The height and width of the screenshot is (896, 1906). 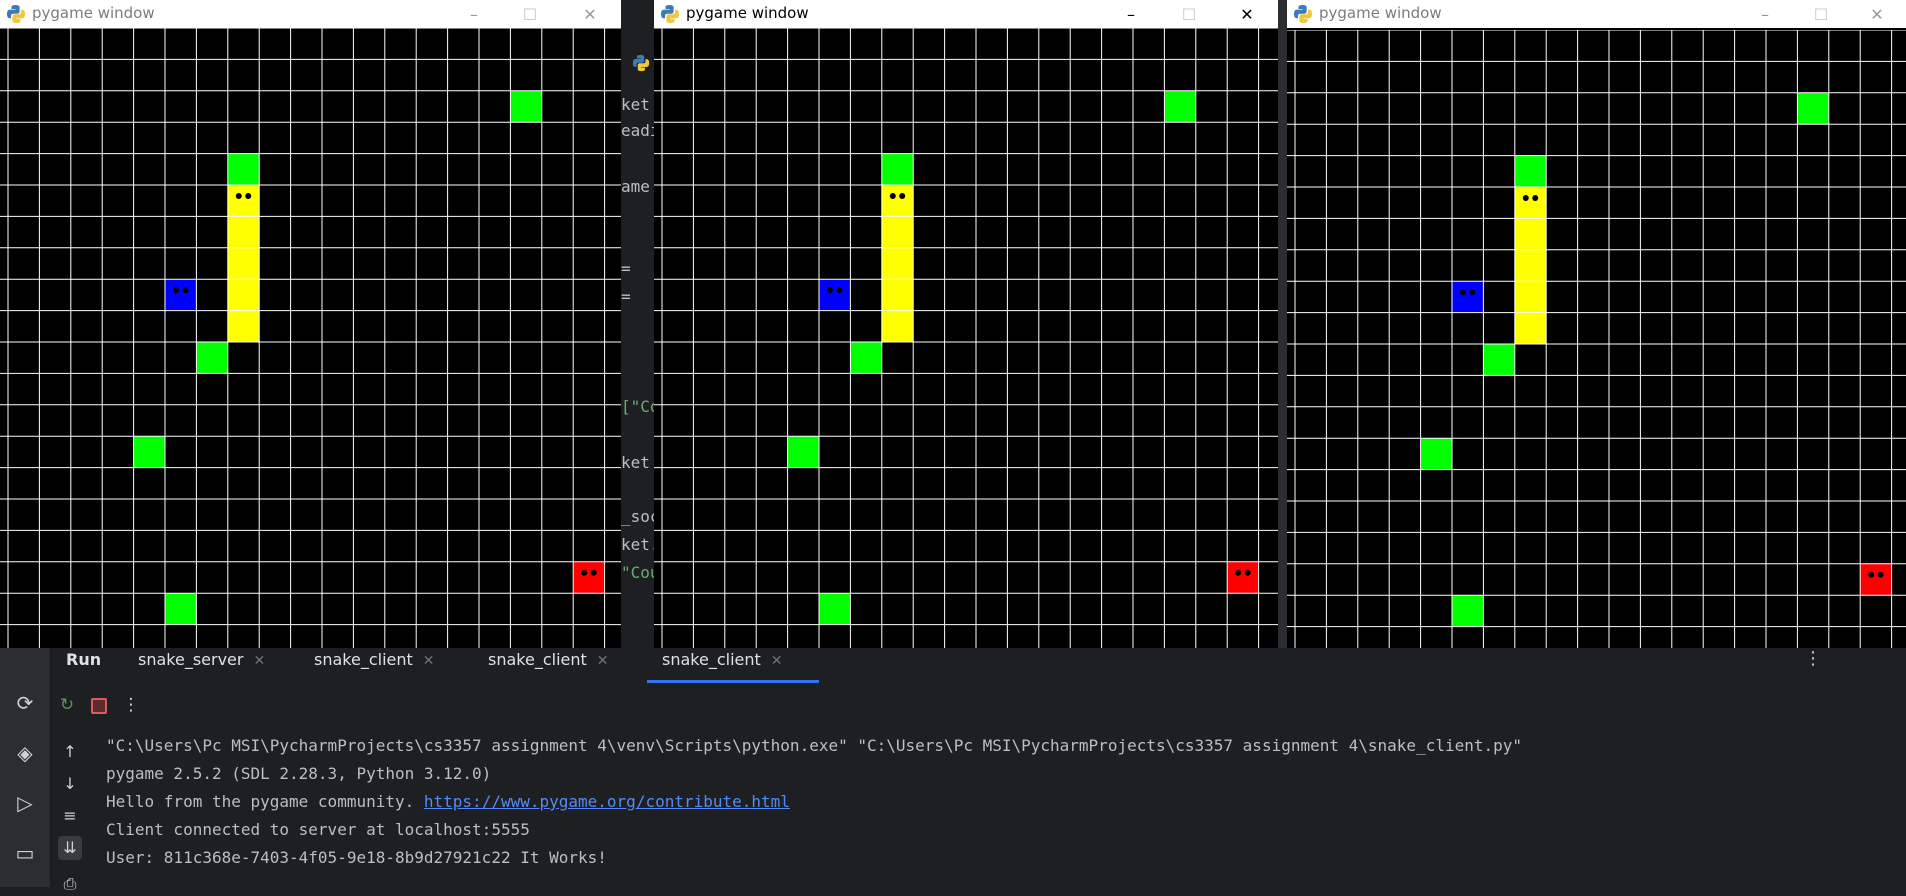 I want to click on scroll-down-icon: ↓, so click(x=70, y=784).